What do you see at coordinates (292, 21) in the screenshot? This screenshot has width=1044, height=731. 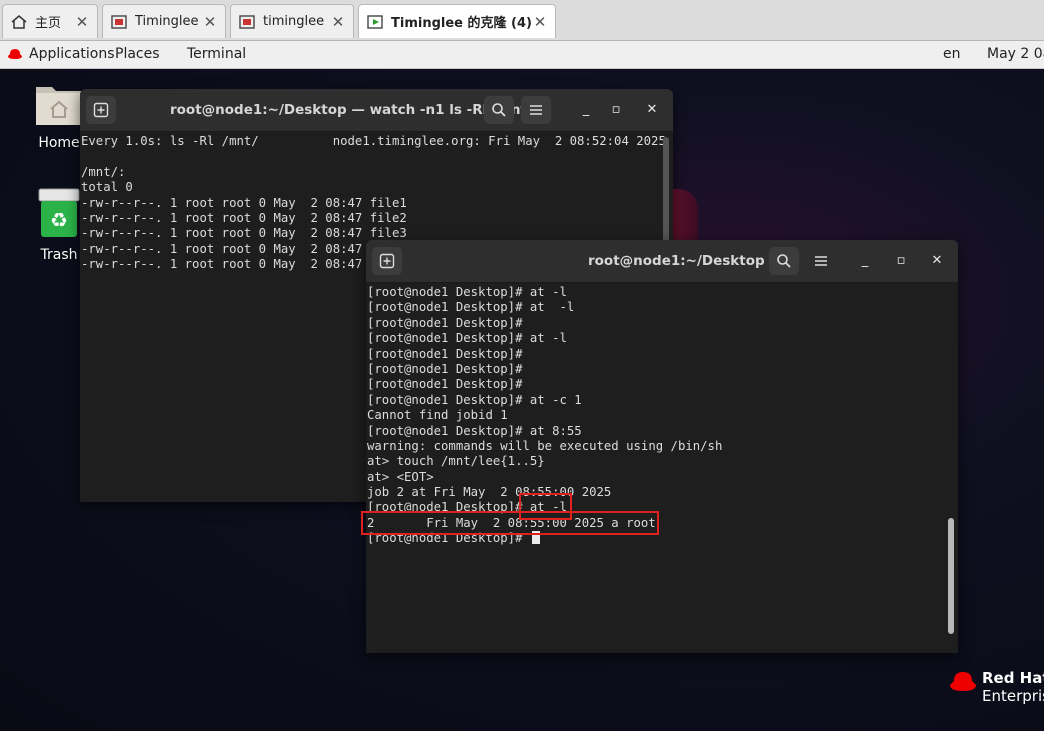 I see `tab-timinglee-2: timinglee ✕` at bounding box center [292, 21].